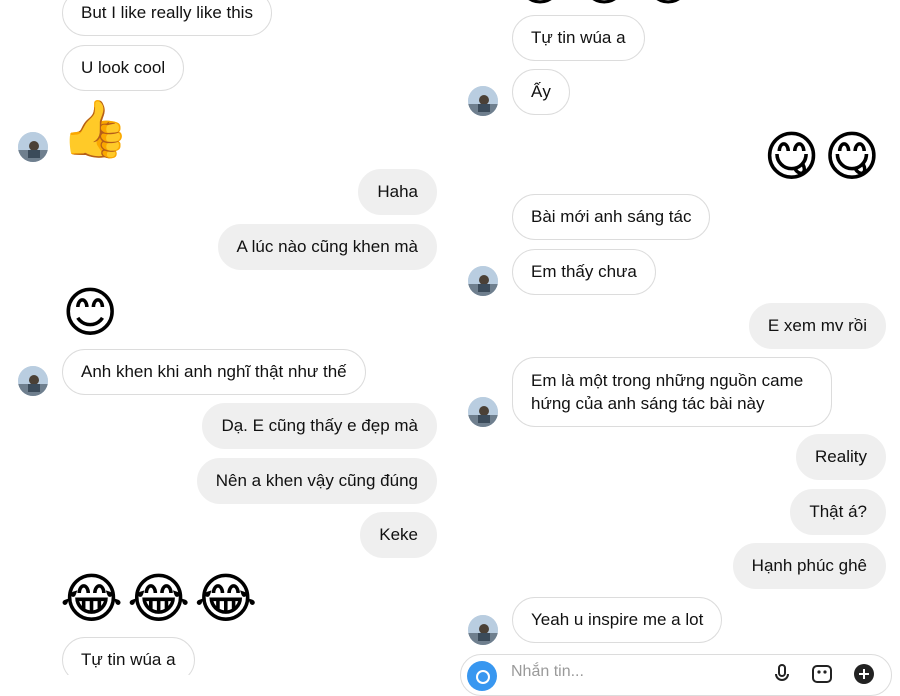 The height and width of the screenshot is (696, 900). Describe the element at coordinates (482, 676) in the screenshot. I see `camera-icon` at that location.